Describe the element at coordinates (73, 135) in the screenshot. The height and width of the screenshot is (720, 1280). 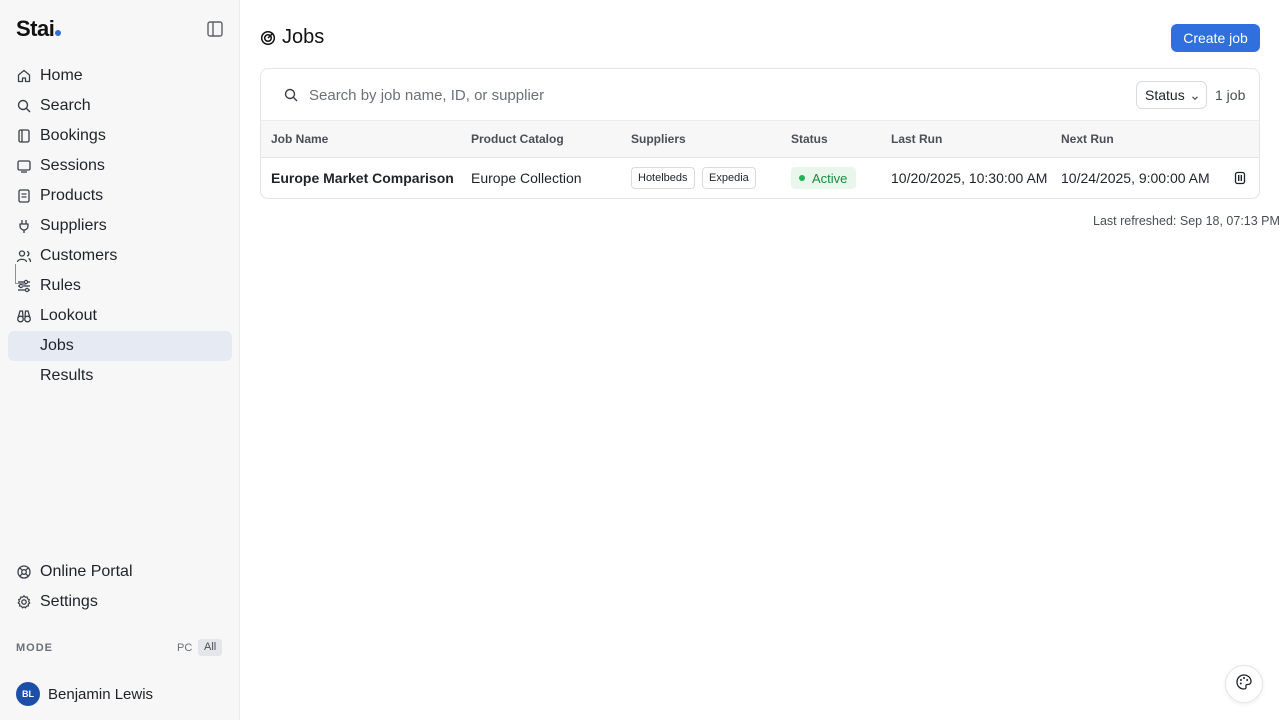
I see `sidebar-item-label: Bookings` at that location.